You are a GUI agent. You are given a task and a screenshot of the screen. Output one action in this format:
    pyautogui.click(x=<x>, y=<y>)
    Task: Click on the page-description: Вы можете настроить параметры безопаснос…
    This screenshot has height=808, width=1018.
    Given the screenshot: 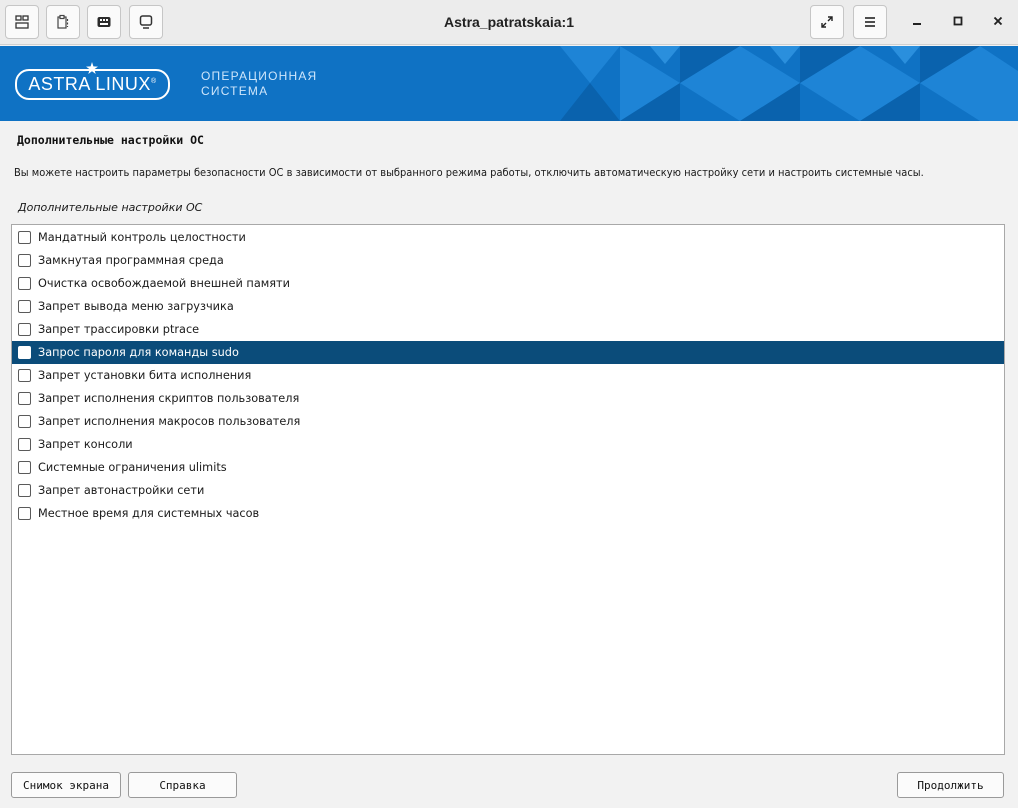 What is the action you would take?
    pyautogui.click(x=469, y=172)
    